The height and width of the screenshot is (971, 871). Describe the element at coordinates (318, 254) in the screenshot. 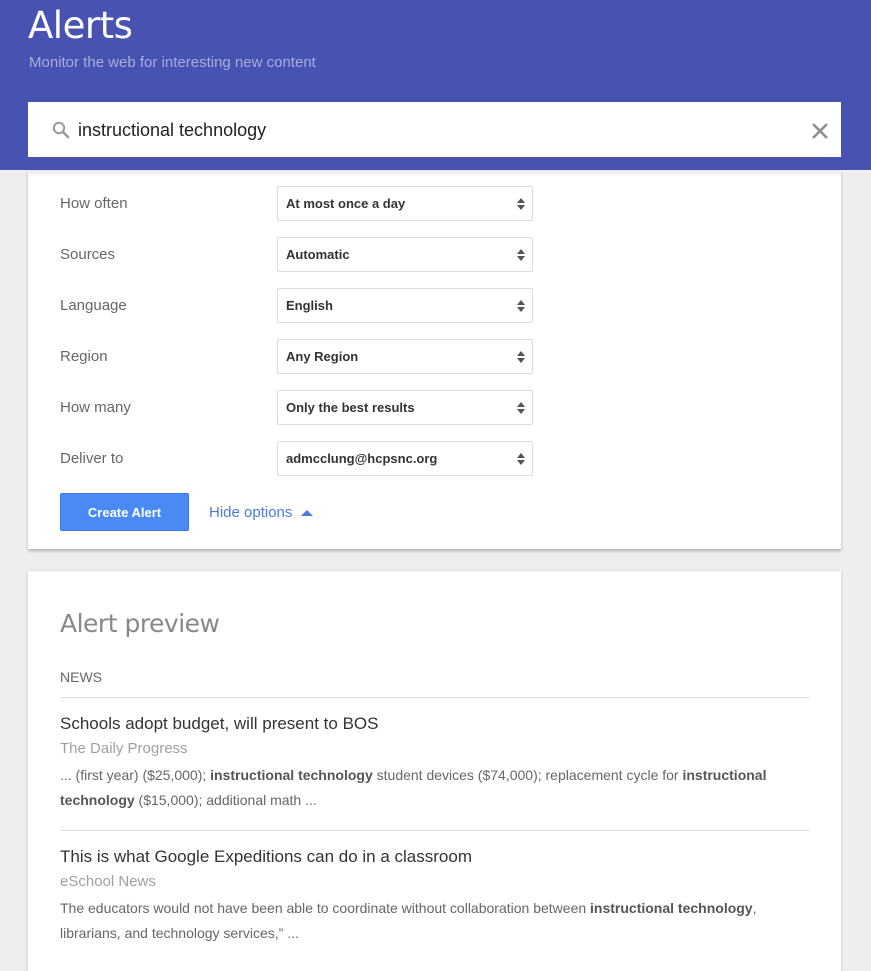

I see `select-value: Automatic` at that location.